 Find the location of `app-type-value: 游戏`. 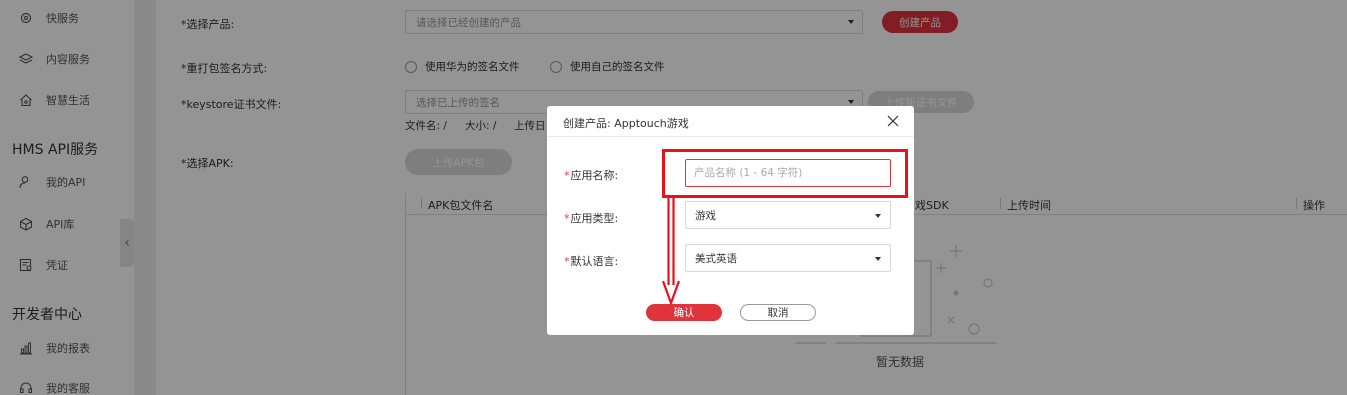

app-type-value: 游戏 is located at coordinates (705, 215).